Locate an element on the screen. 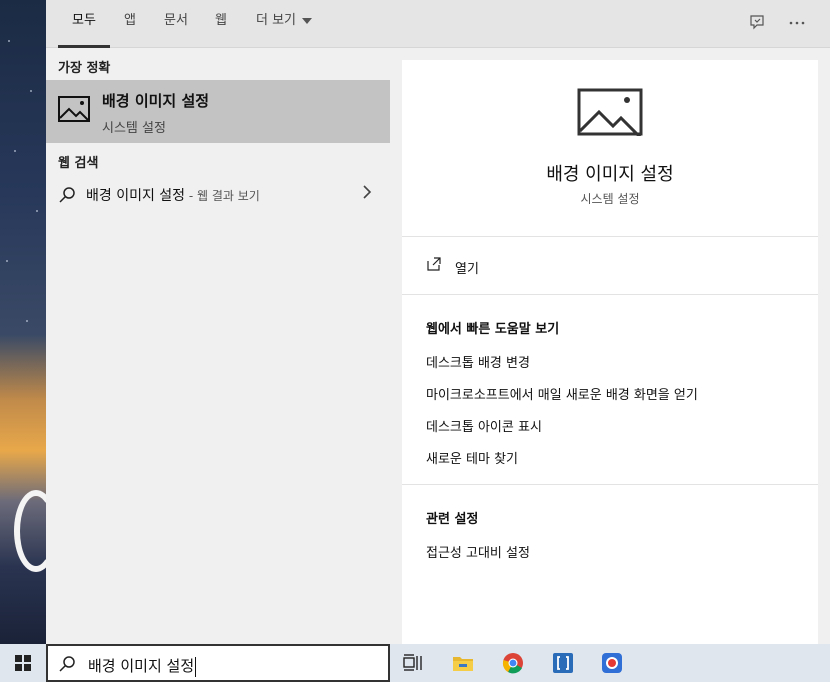 The width and height of the screenshot is (830, 682). tab-documents: 문서 is located at coordinates (176, 24).